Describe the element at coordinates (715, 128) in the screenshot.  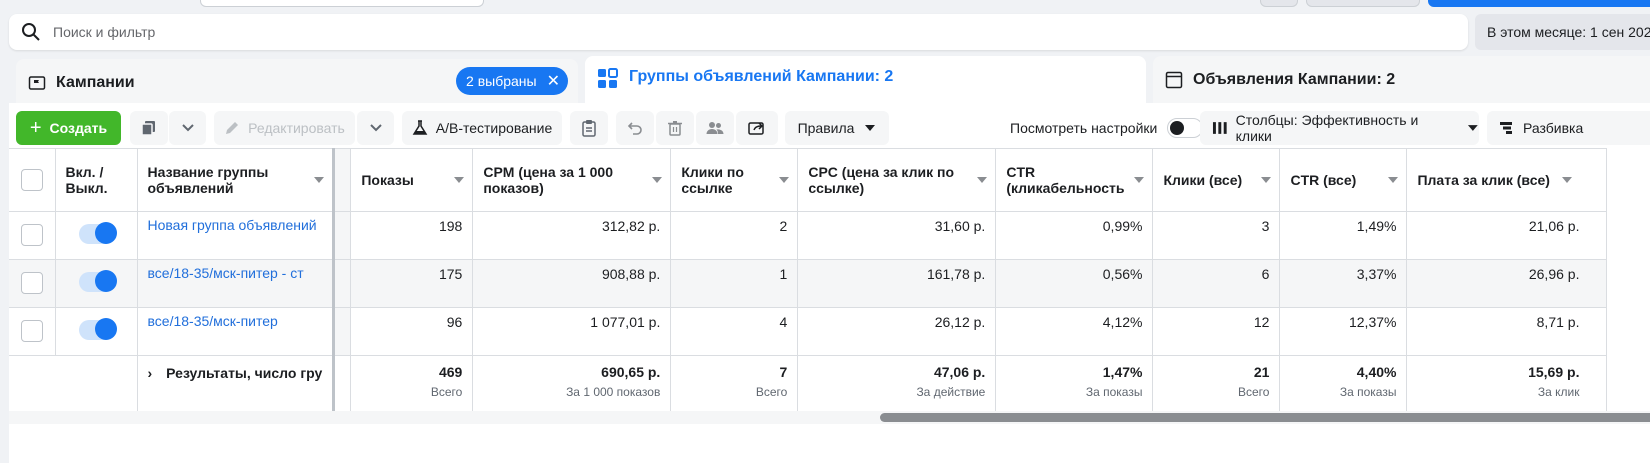
I see `audience-button` at that location.